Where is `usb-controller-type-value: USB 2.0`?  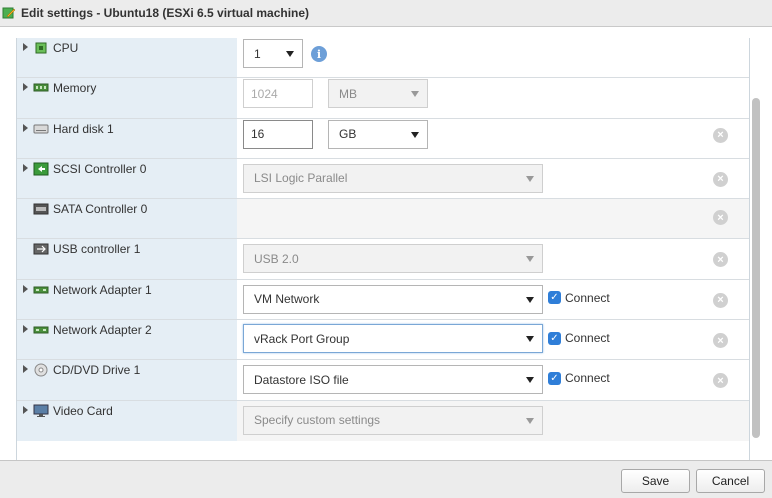 usb-controller-type-value: USB 2.0 is located at coordinates (276, 258).